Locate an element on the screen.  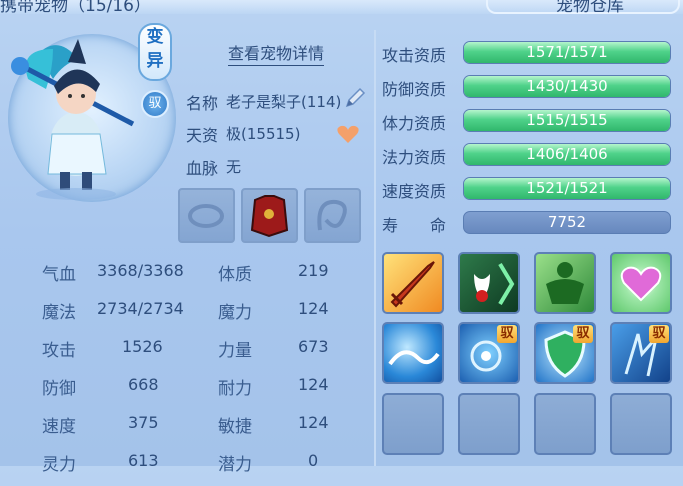
aptitude-bar: 1406/1406 is located at coordinates (567, 154).